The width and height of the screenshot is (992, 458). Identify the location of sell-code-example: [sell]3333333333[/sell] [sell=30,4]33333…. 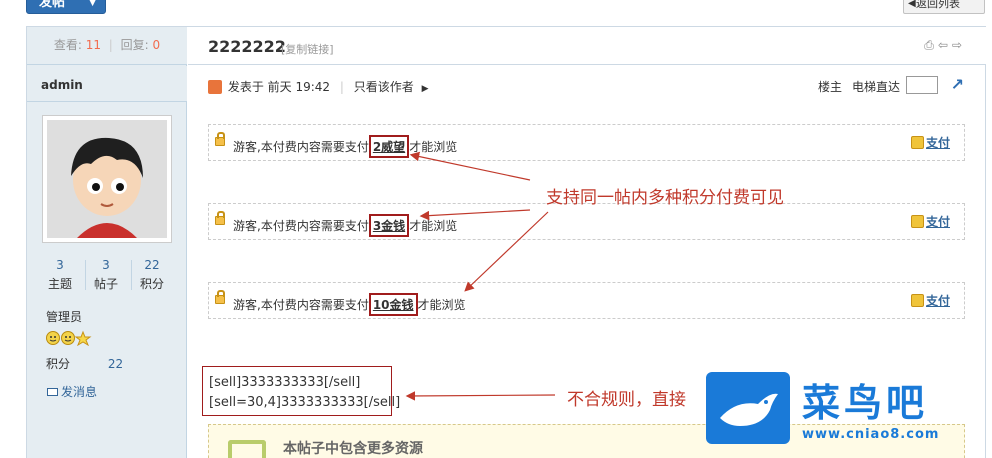
(301, 391).